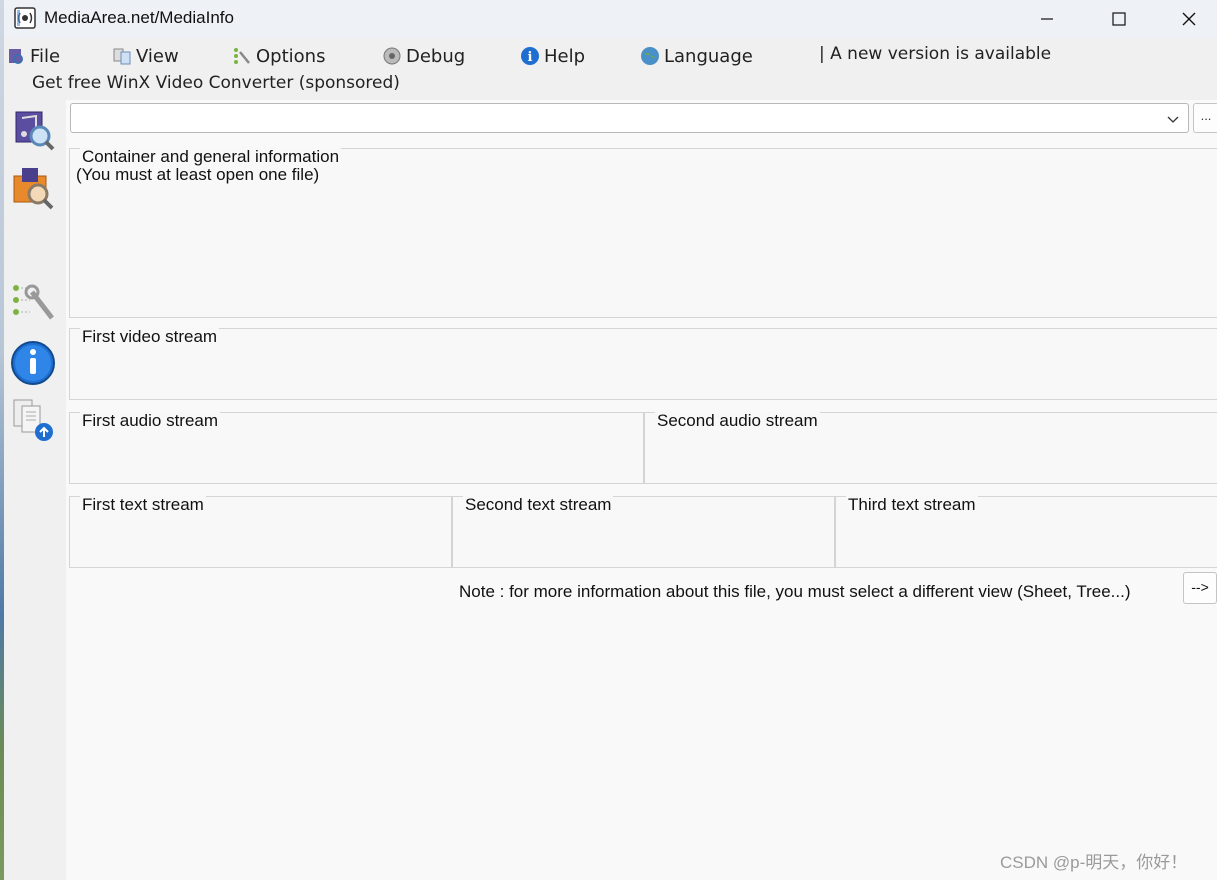  Describe the element at coordinates (565, 56) in the screenshot. I see `menu-help-label: Help` at that location.